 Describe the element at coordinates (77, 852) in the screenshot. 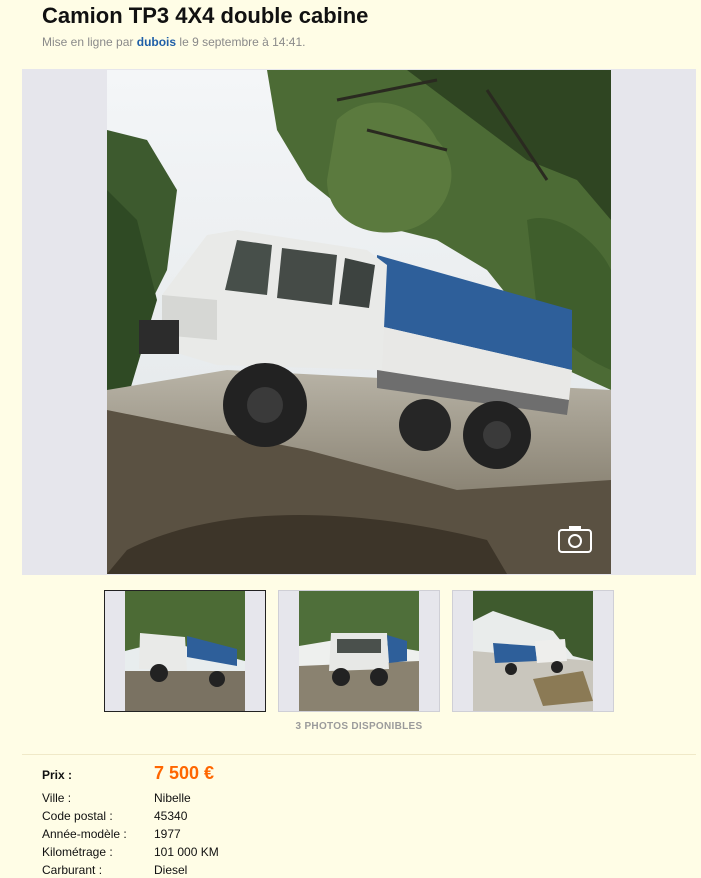

I see `detail-label: Kilométrage :` at that location.